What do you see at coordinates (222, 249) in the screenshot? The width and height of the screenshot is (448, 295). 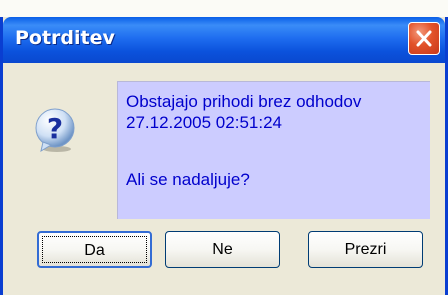 I see `no-button: Ne` at bounding box center [222, 249].